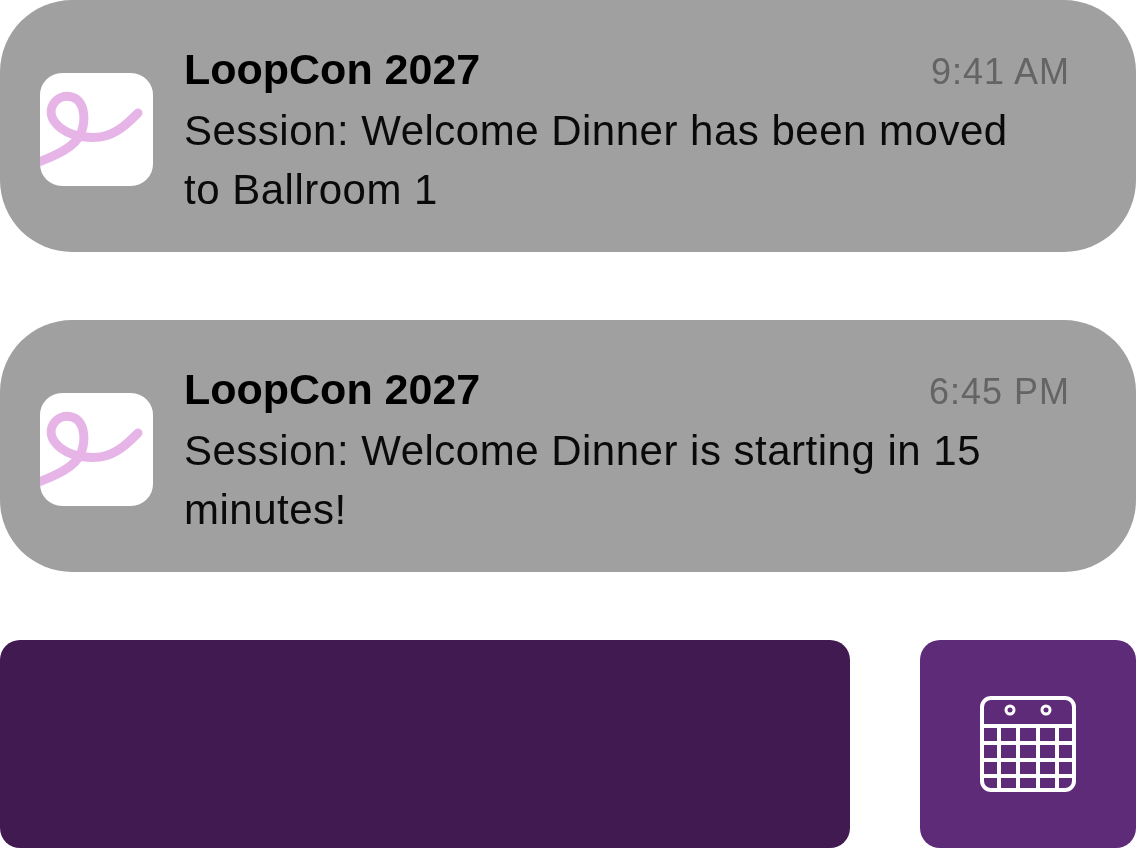  I want to click on calendar-icon, so click(1028, 744).